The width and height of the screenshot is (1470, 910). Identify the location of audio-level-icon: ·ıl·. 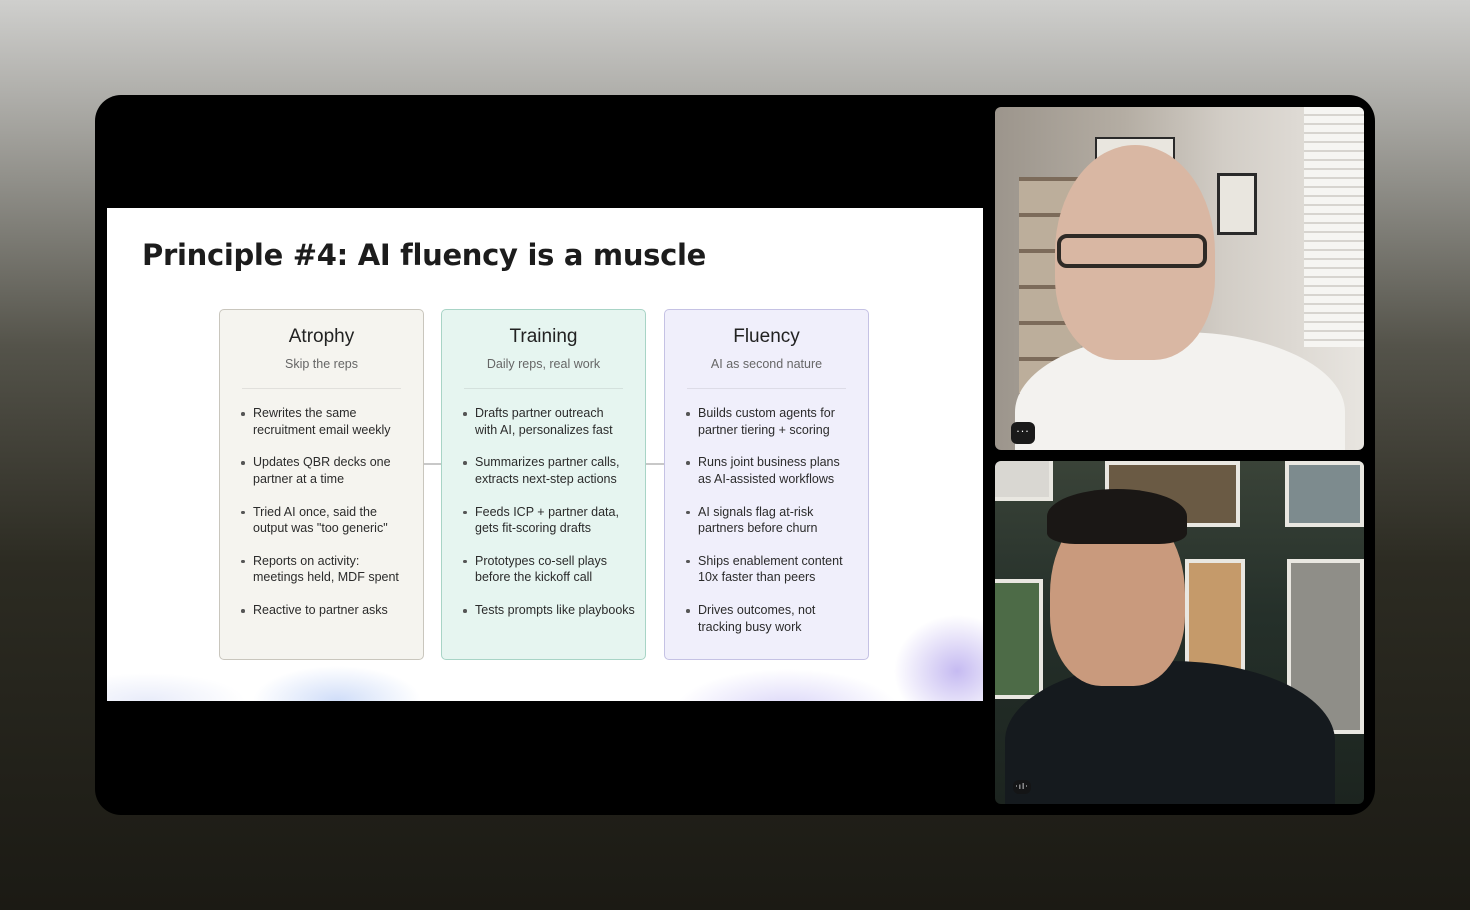
(1022, 787).